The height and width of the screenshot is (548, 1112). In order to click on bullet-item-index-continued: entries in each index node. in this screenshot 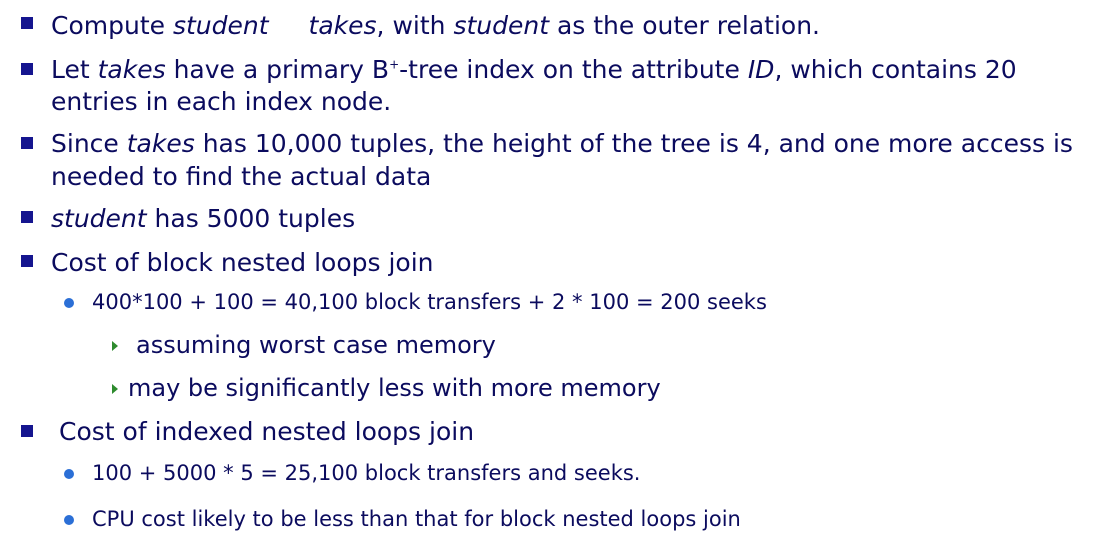, I will do `click(221, 101)`.